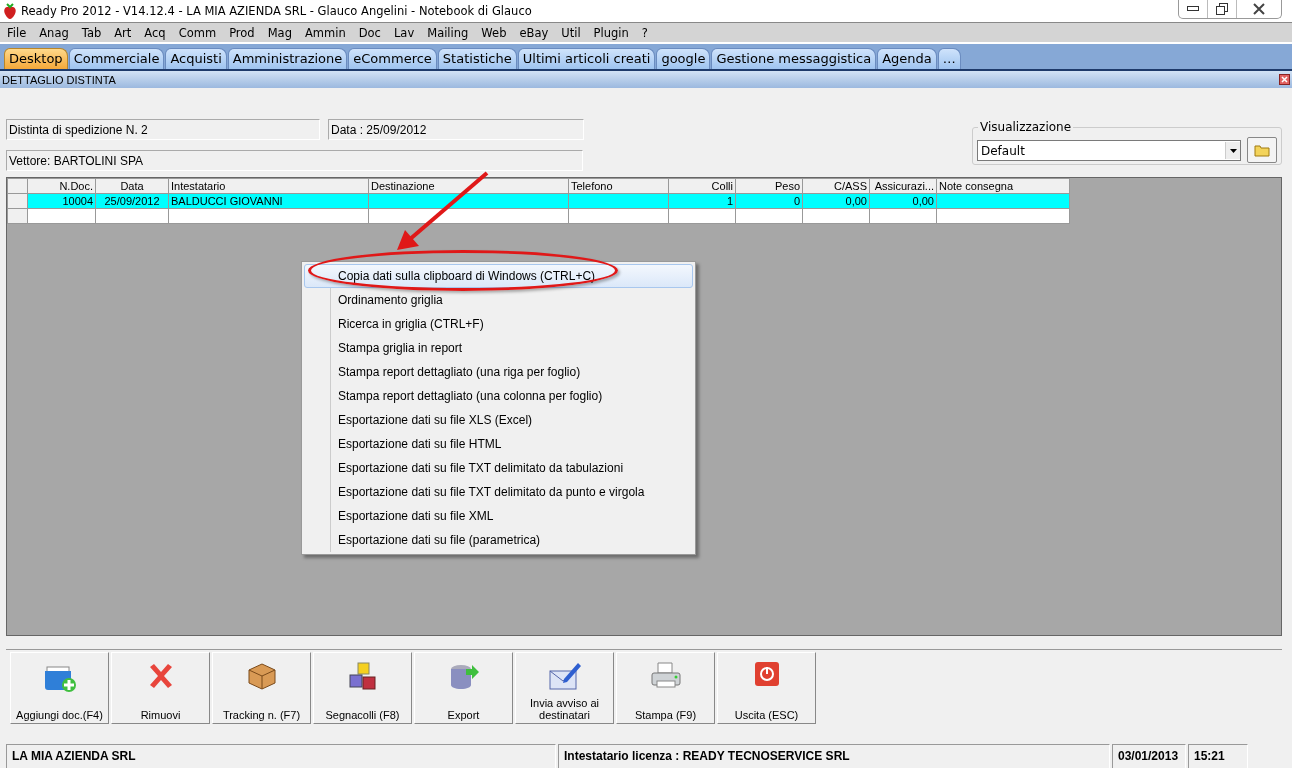 The width and height of the screenshot is (1292, 768). What do you see at coordinates (268, 186) in the screenshot?
I see `column-header: Intestatario` at bounding box center [268, 186].